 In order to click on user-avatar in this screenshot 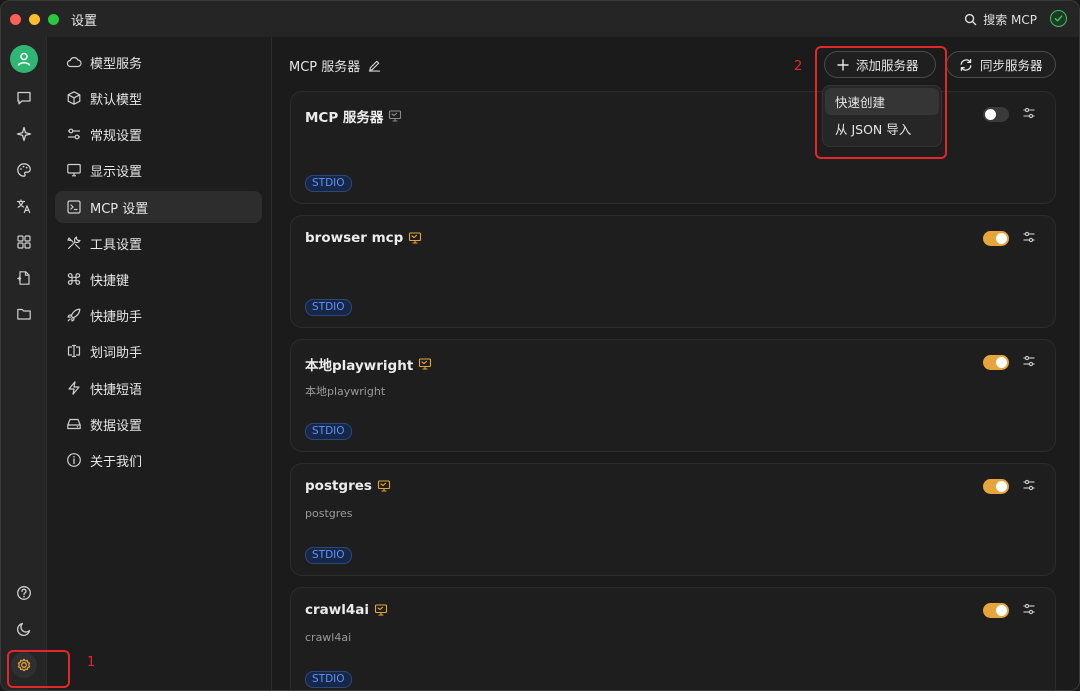, I will do `click(24, 59)`.